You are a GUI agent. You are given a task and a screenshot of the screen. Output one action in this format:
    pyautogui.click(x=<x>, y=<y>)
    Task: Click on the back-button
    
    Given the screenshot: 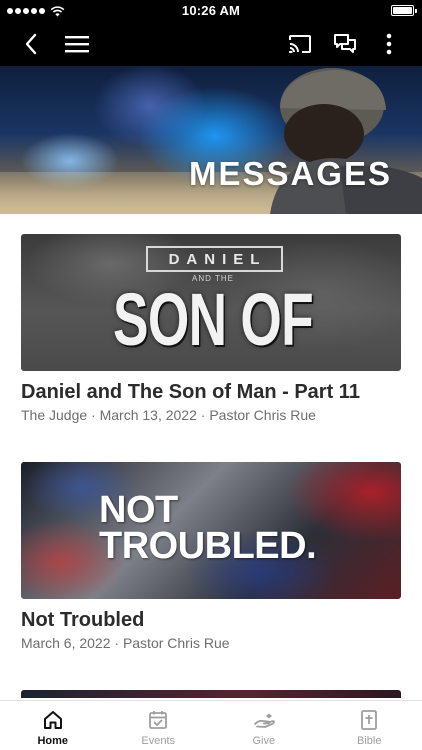 What is the action you would take?
    pyautogui.click(x=31, y=44)
    